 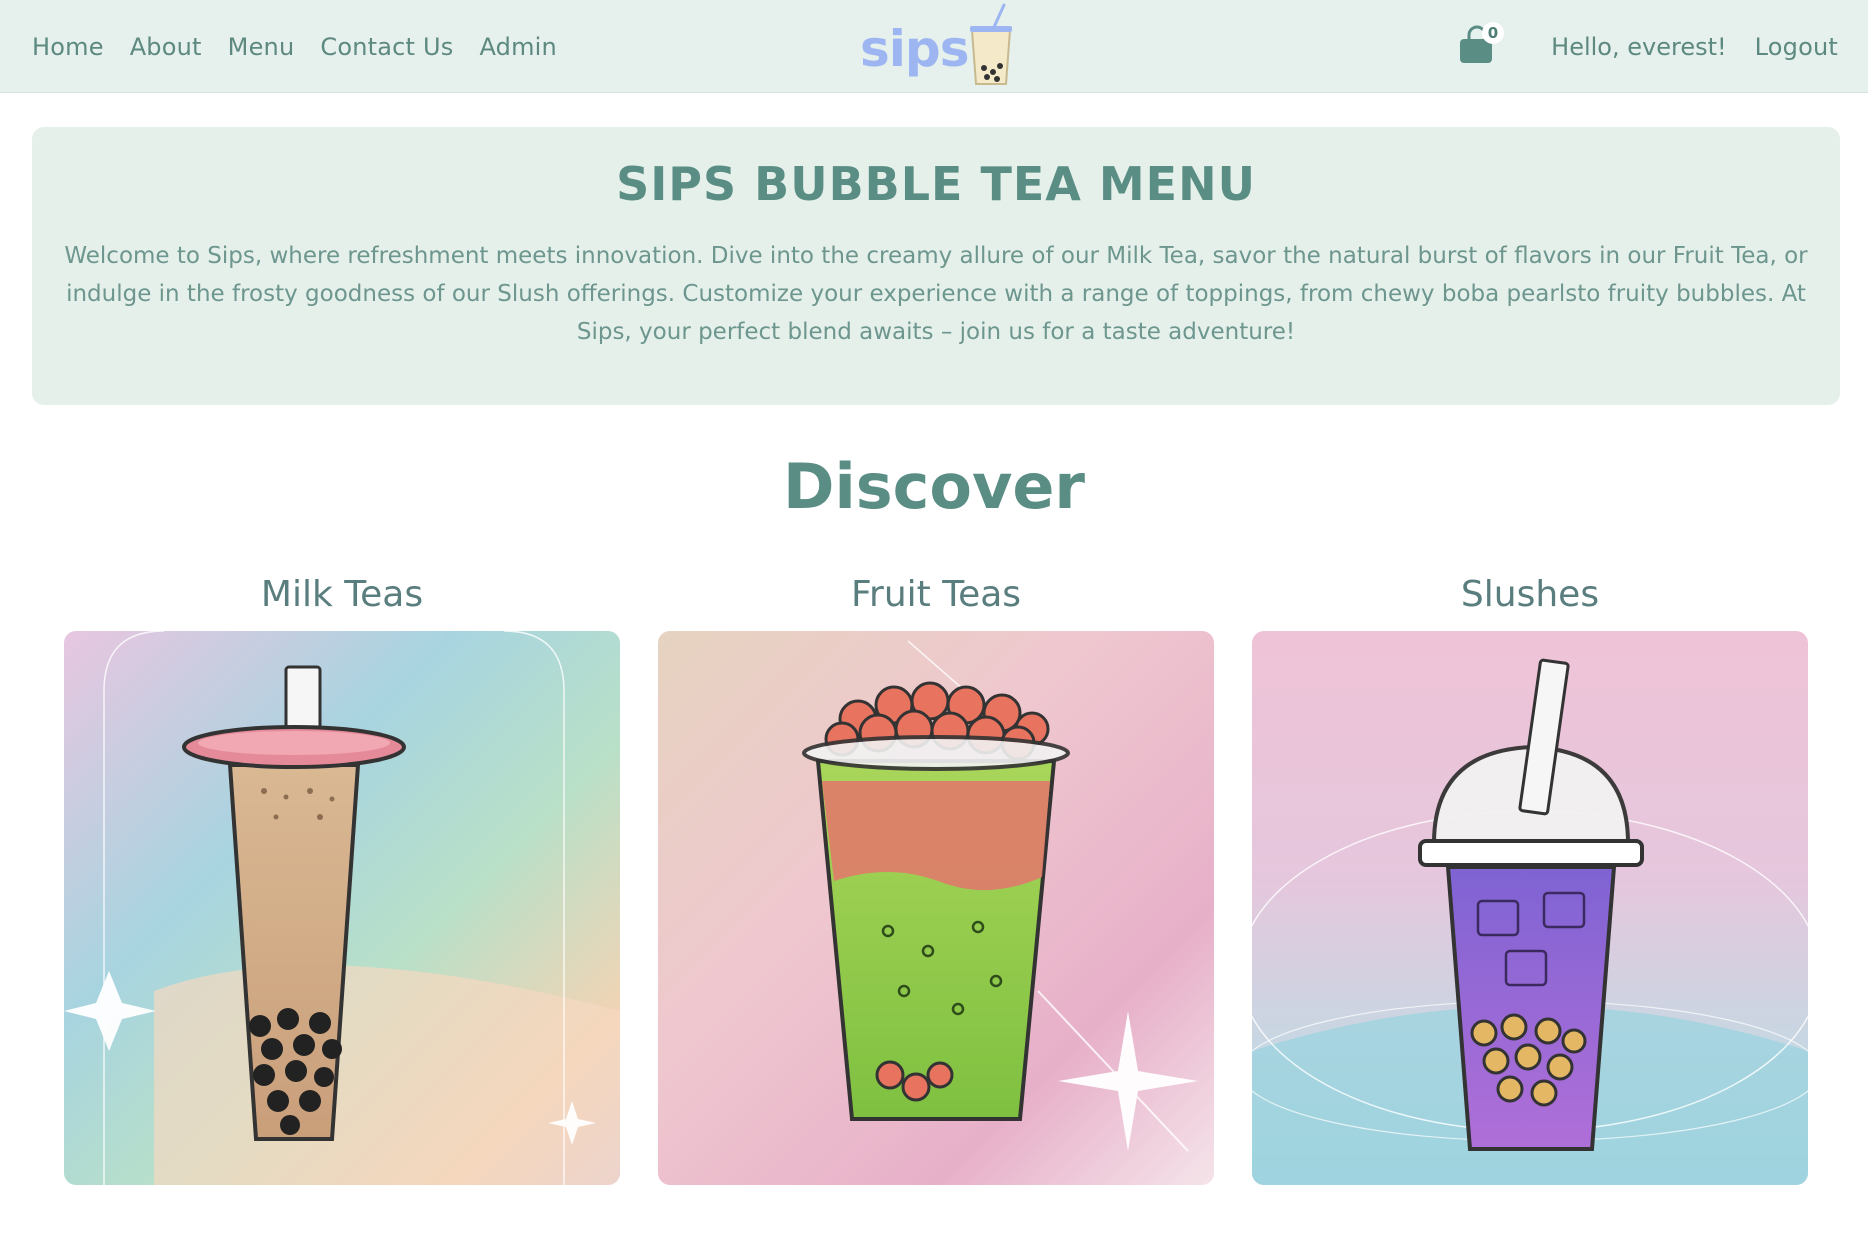 I want to click on category-card-slushes: Slushes, so click(x=1530, y=875).